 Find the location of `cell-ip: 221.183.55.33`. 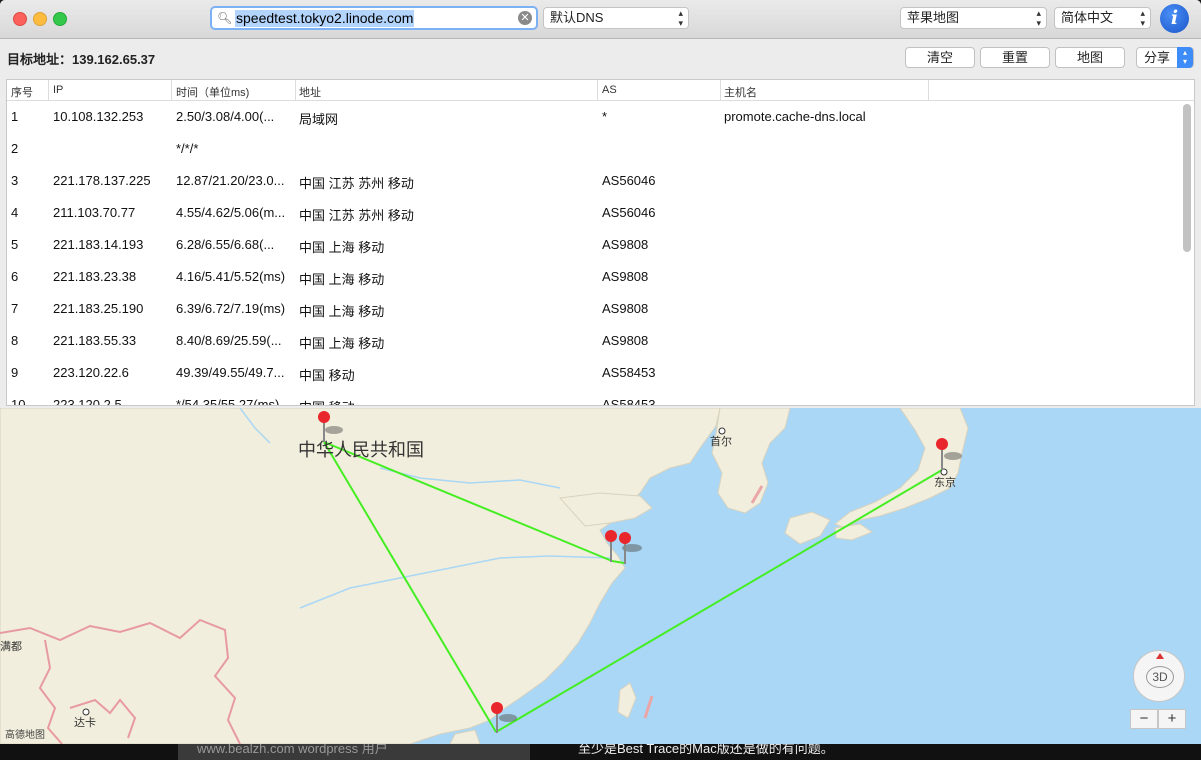

cell-ip: 221.183.55.33 is located at coordinates (95, 340).